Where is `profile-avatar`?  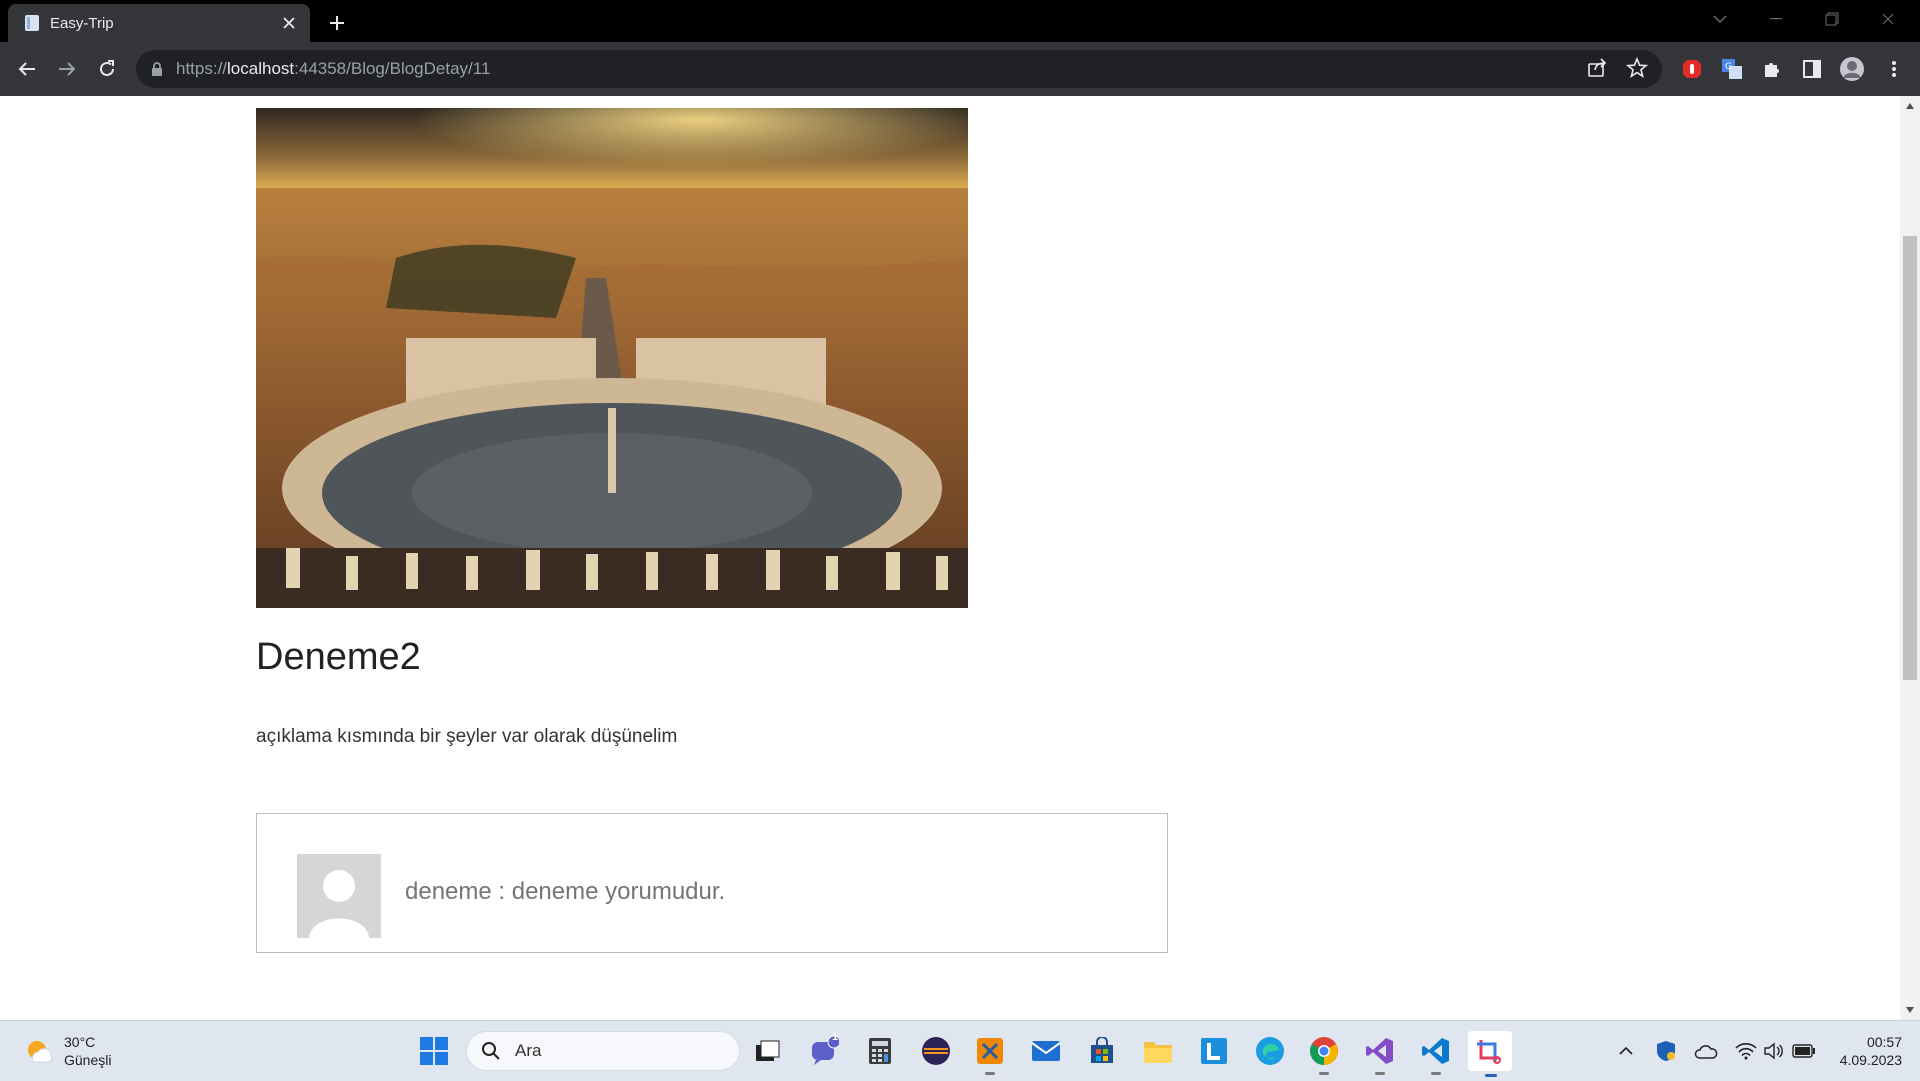
profile-avatar is located at coordinates (1852, 69).